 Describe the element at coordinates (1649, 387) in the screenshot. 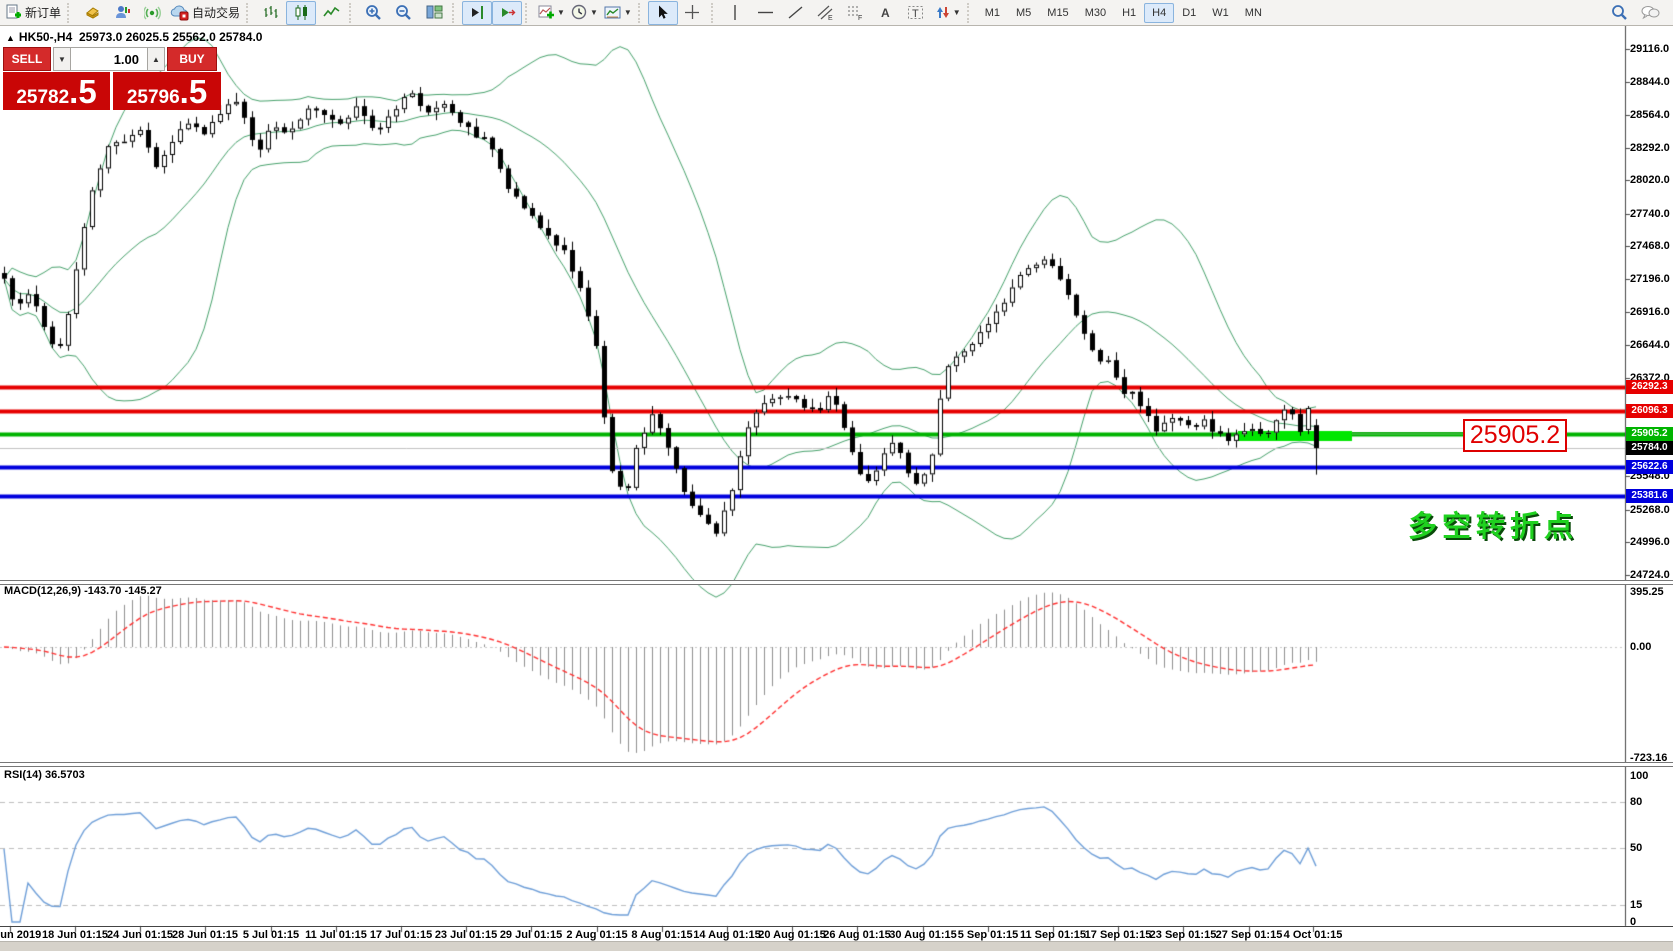

I see `price-line-tag: 26292.3` at that location.